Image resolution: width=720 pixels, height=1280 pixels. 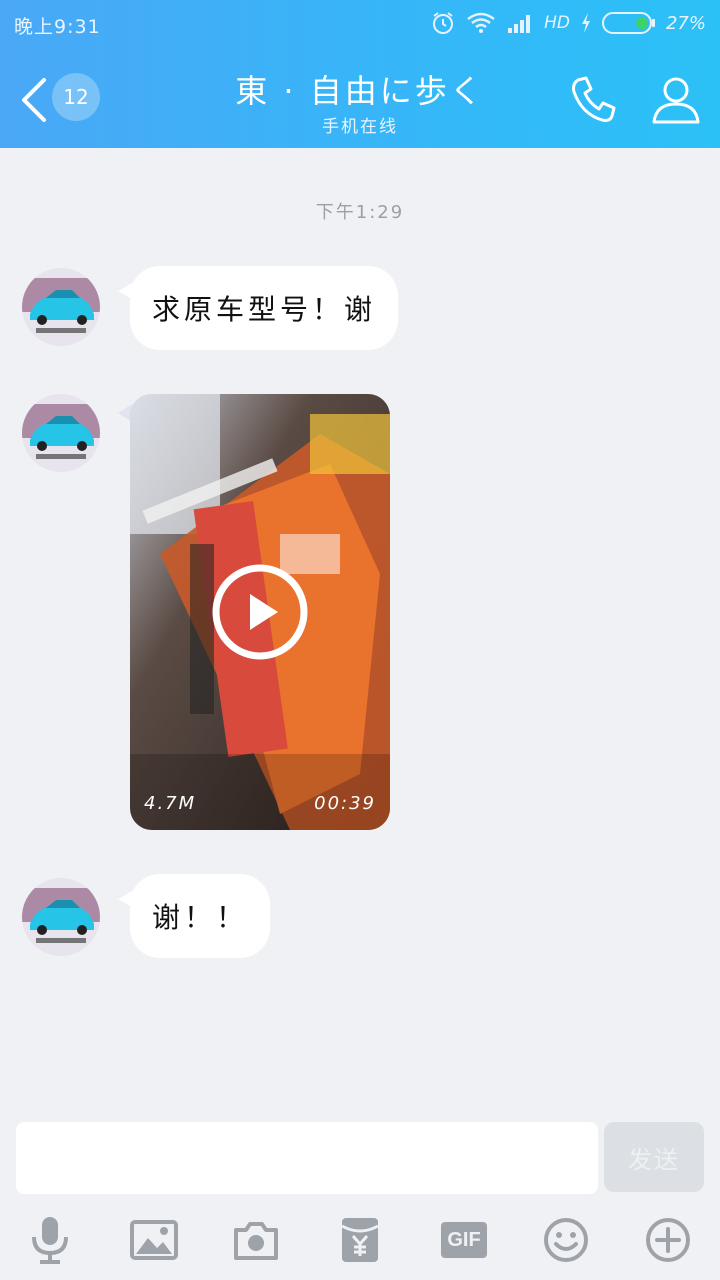 What do you see at coordinates (199, 917) in the screenshot?
I see `message-text: 谢！！` at bounding box center [199, 917].